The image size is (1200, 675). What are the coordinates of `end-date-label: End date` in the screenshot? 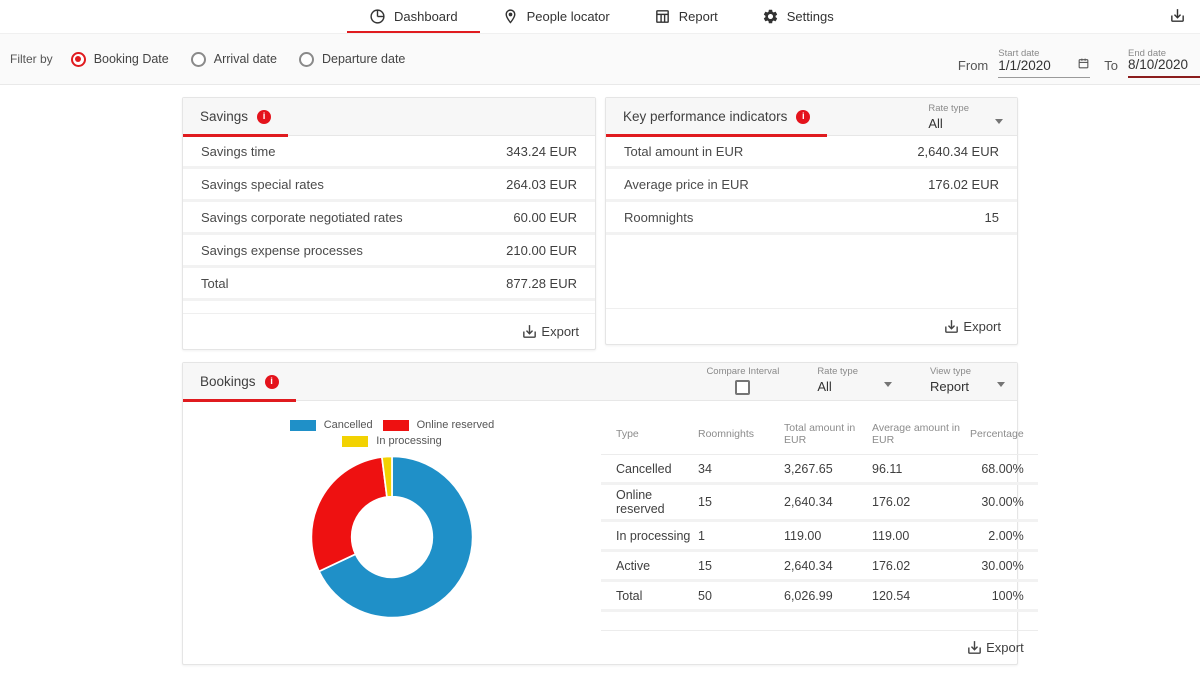 It's located at (1147, 53).